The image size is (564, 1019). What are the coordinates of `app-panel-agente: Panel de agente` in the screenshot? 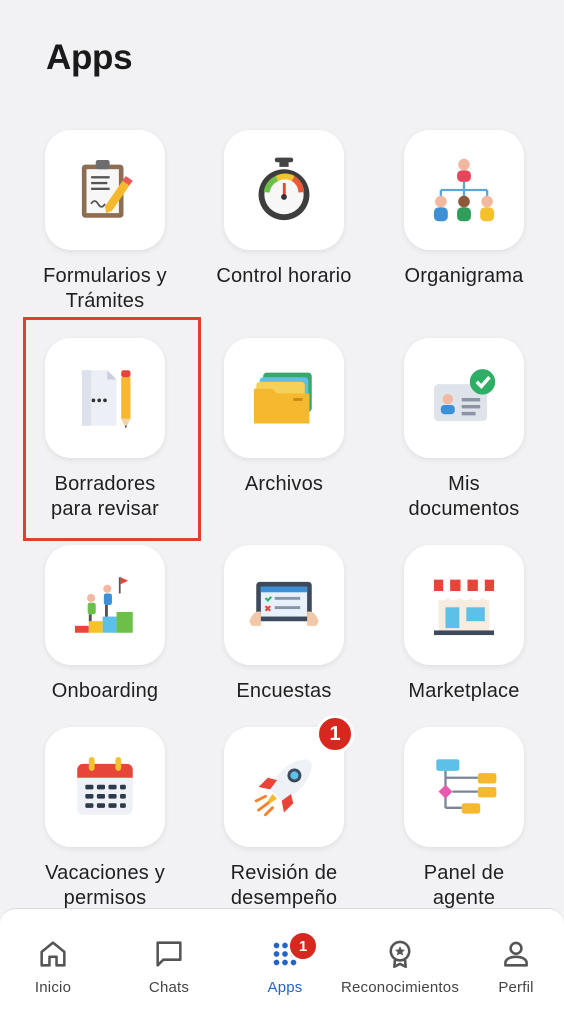 It's located at (464, 819).